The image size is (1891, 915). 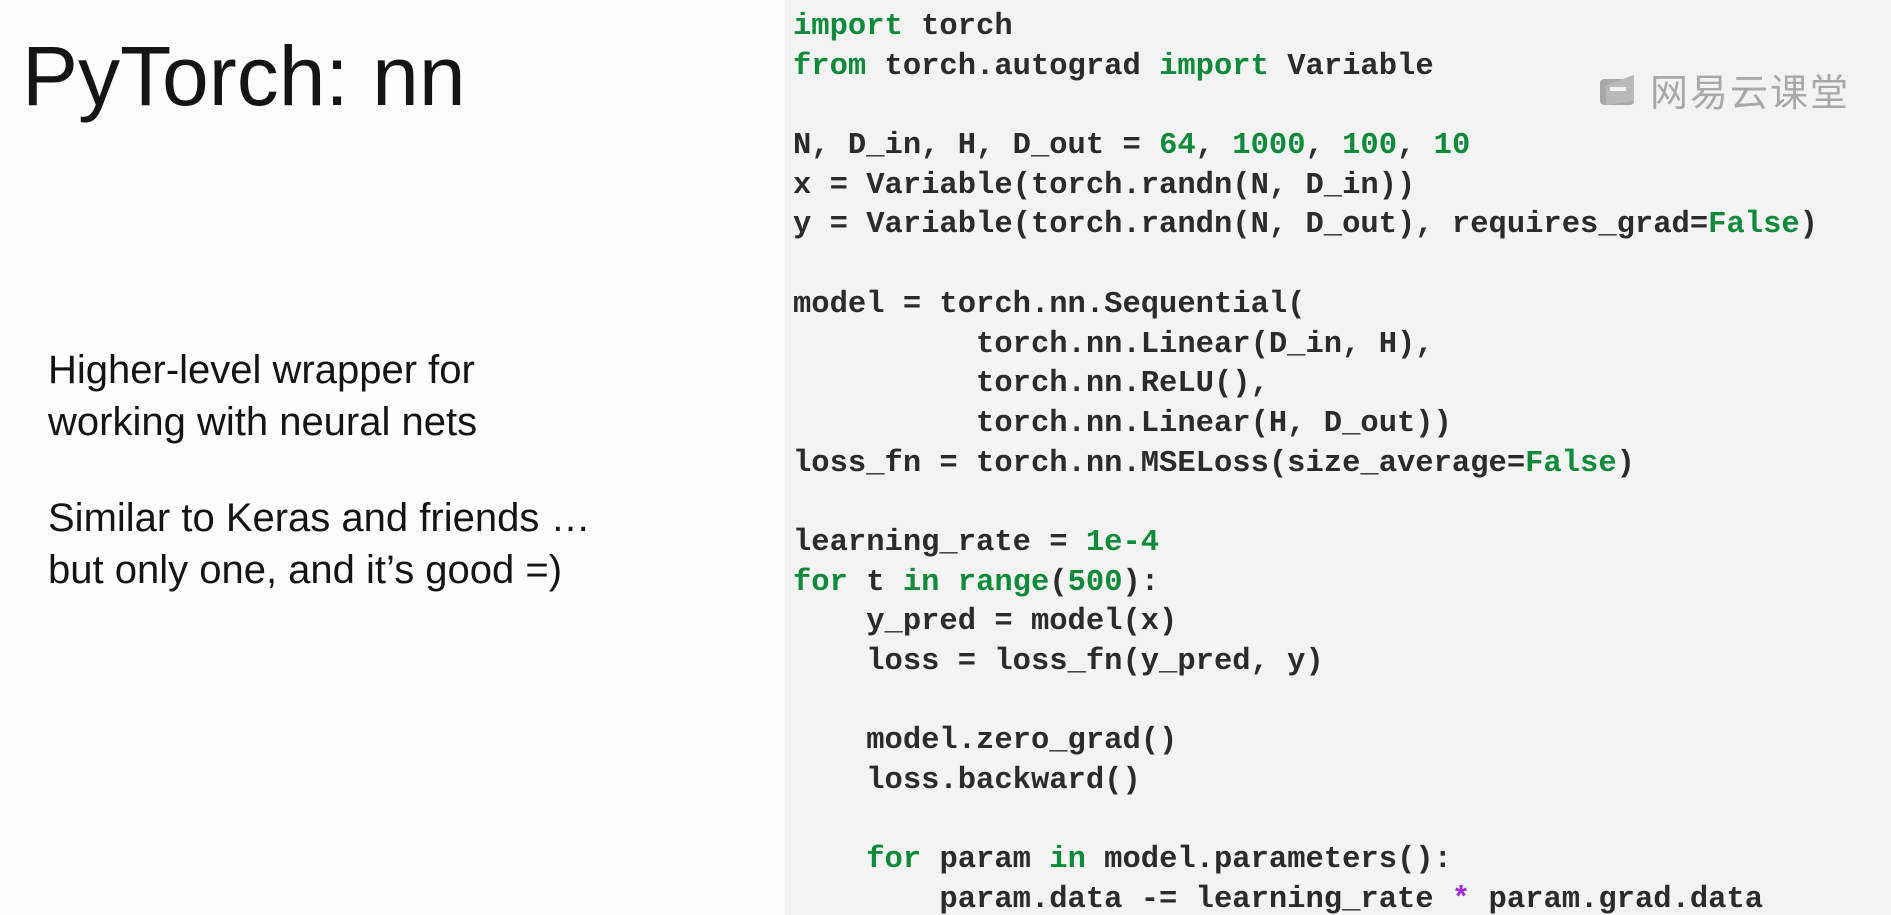 I want to click on code-line: loss = loss_fn(y_pred, y), so click(x=1305, y=663).